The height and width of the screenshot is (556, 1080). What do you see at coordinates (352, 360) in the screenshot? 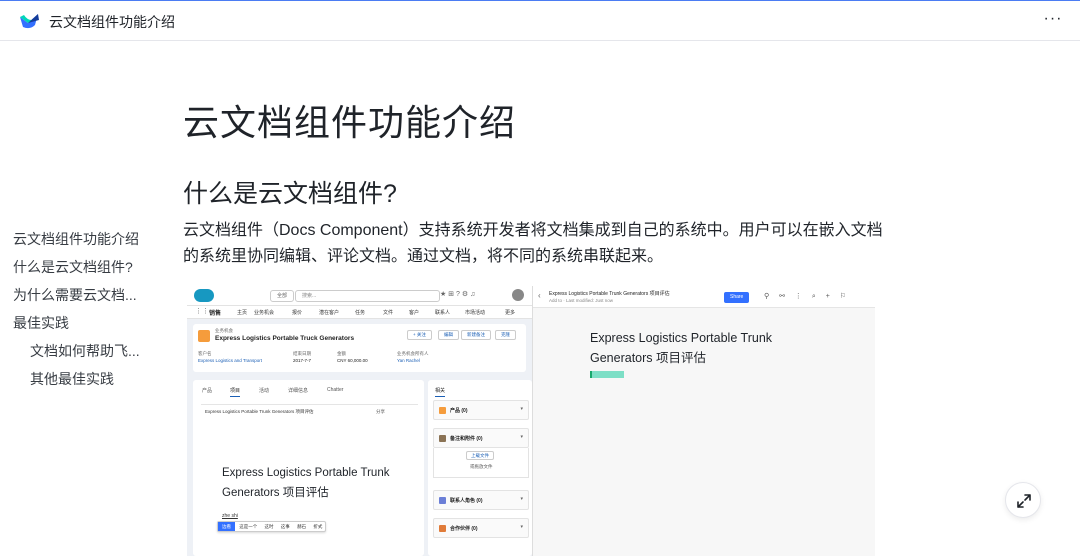
I see `field-value: CNY 60,000.00` at bounding box center [352, 360].